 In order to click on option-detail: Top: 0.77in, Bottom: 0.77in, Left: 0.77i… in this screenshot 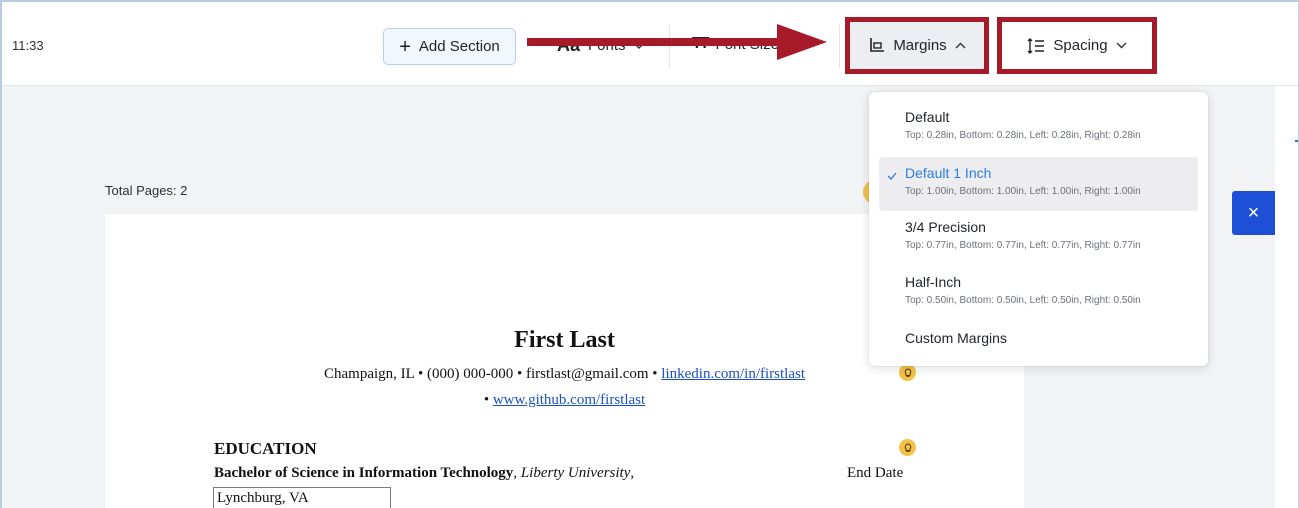, I will do `click(1023, 245)`.